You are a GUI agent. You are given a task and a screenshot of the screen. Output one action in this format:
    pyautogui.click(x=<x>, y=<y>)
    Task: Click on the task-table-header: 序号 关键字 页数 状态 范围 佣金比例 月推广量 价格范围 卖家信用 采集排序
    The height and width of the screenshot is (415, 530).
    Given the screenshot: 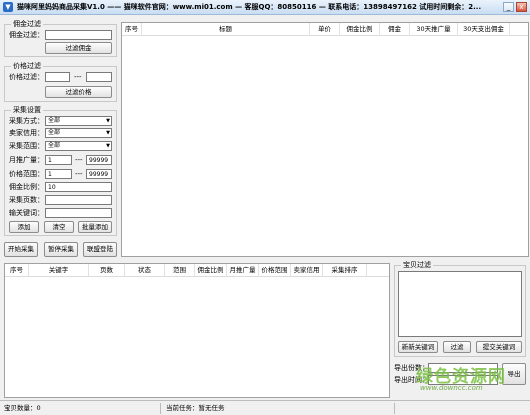 What is the action you would take?
    pyautogui.click(x=197, y=270)
    